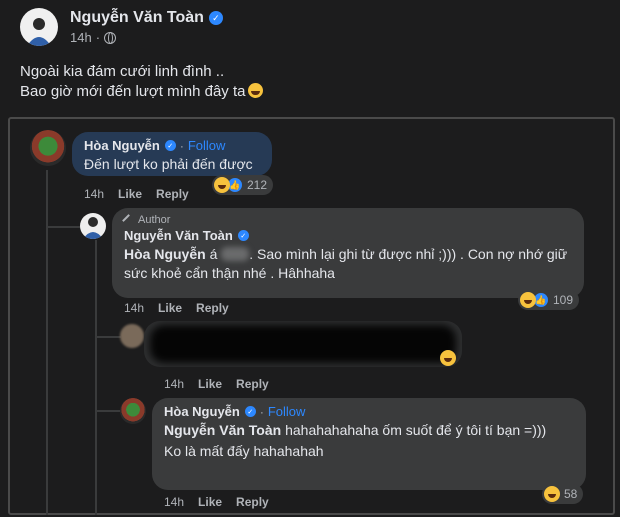 This screenshot has height=517, width=620. Describe the element at coordinates (165, 254) in the screenshot. I see `mention-link: Hòa Nguyễn` at that location.